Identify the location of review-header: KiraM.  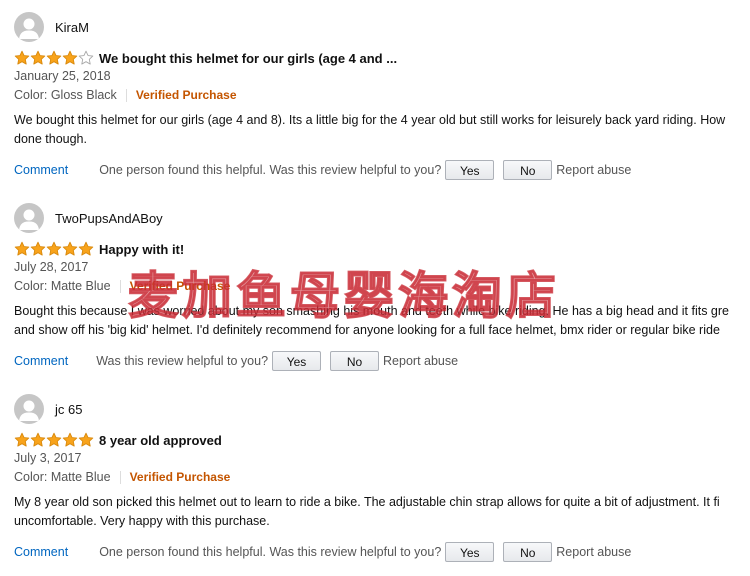
(51, 27).